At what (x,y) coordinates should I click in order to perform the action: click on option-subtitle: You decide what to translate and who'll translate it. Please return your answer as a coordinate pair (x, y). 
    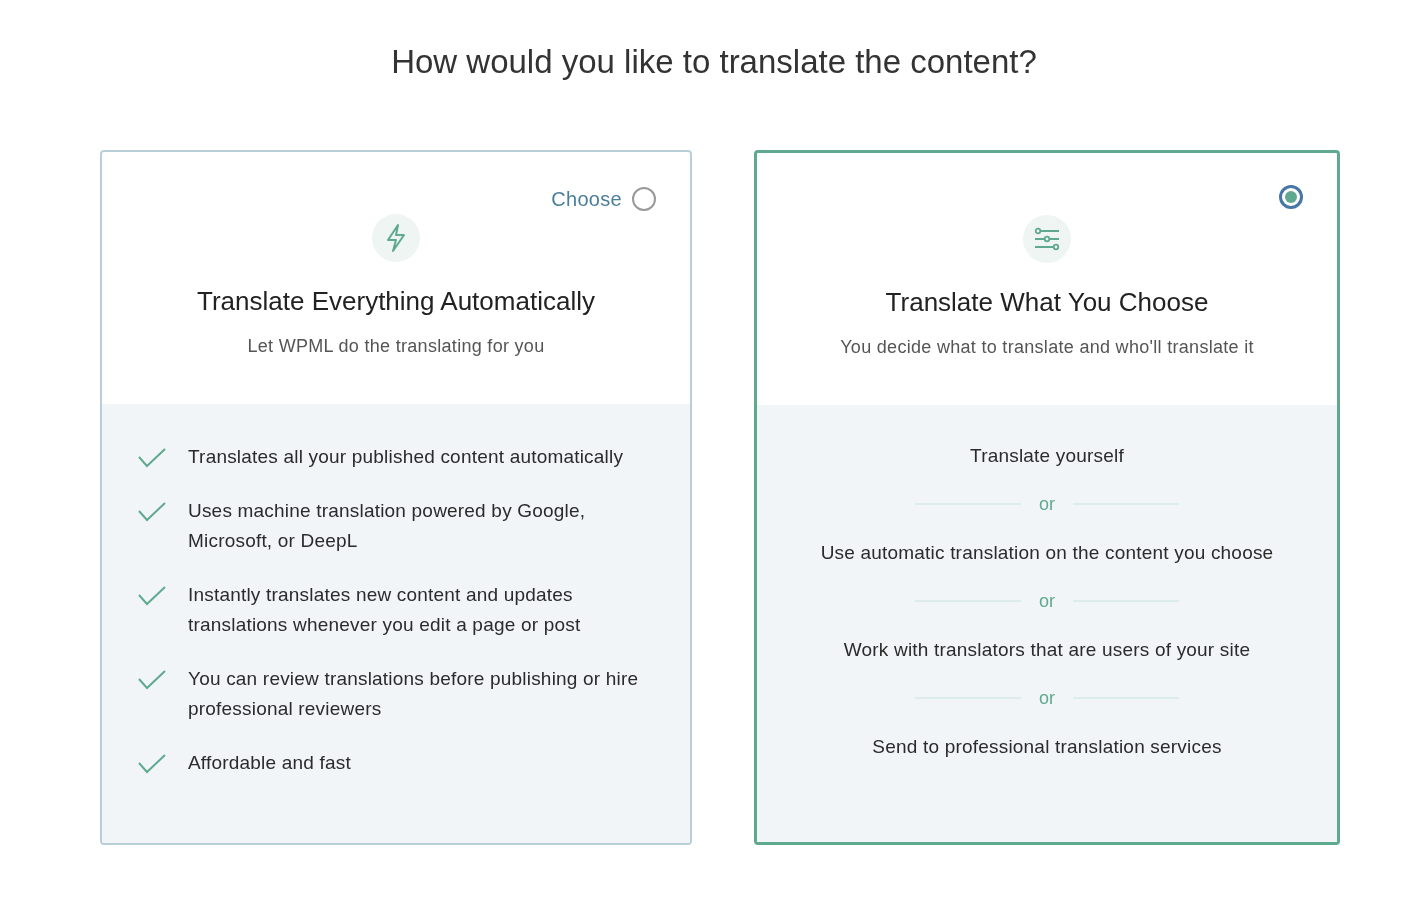
    Looking at the image, I should click on (1047, 347).